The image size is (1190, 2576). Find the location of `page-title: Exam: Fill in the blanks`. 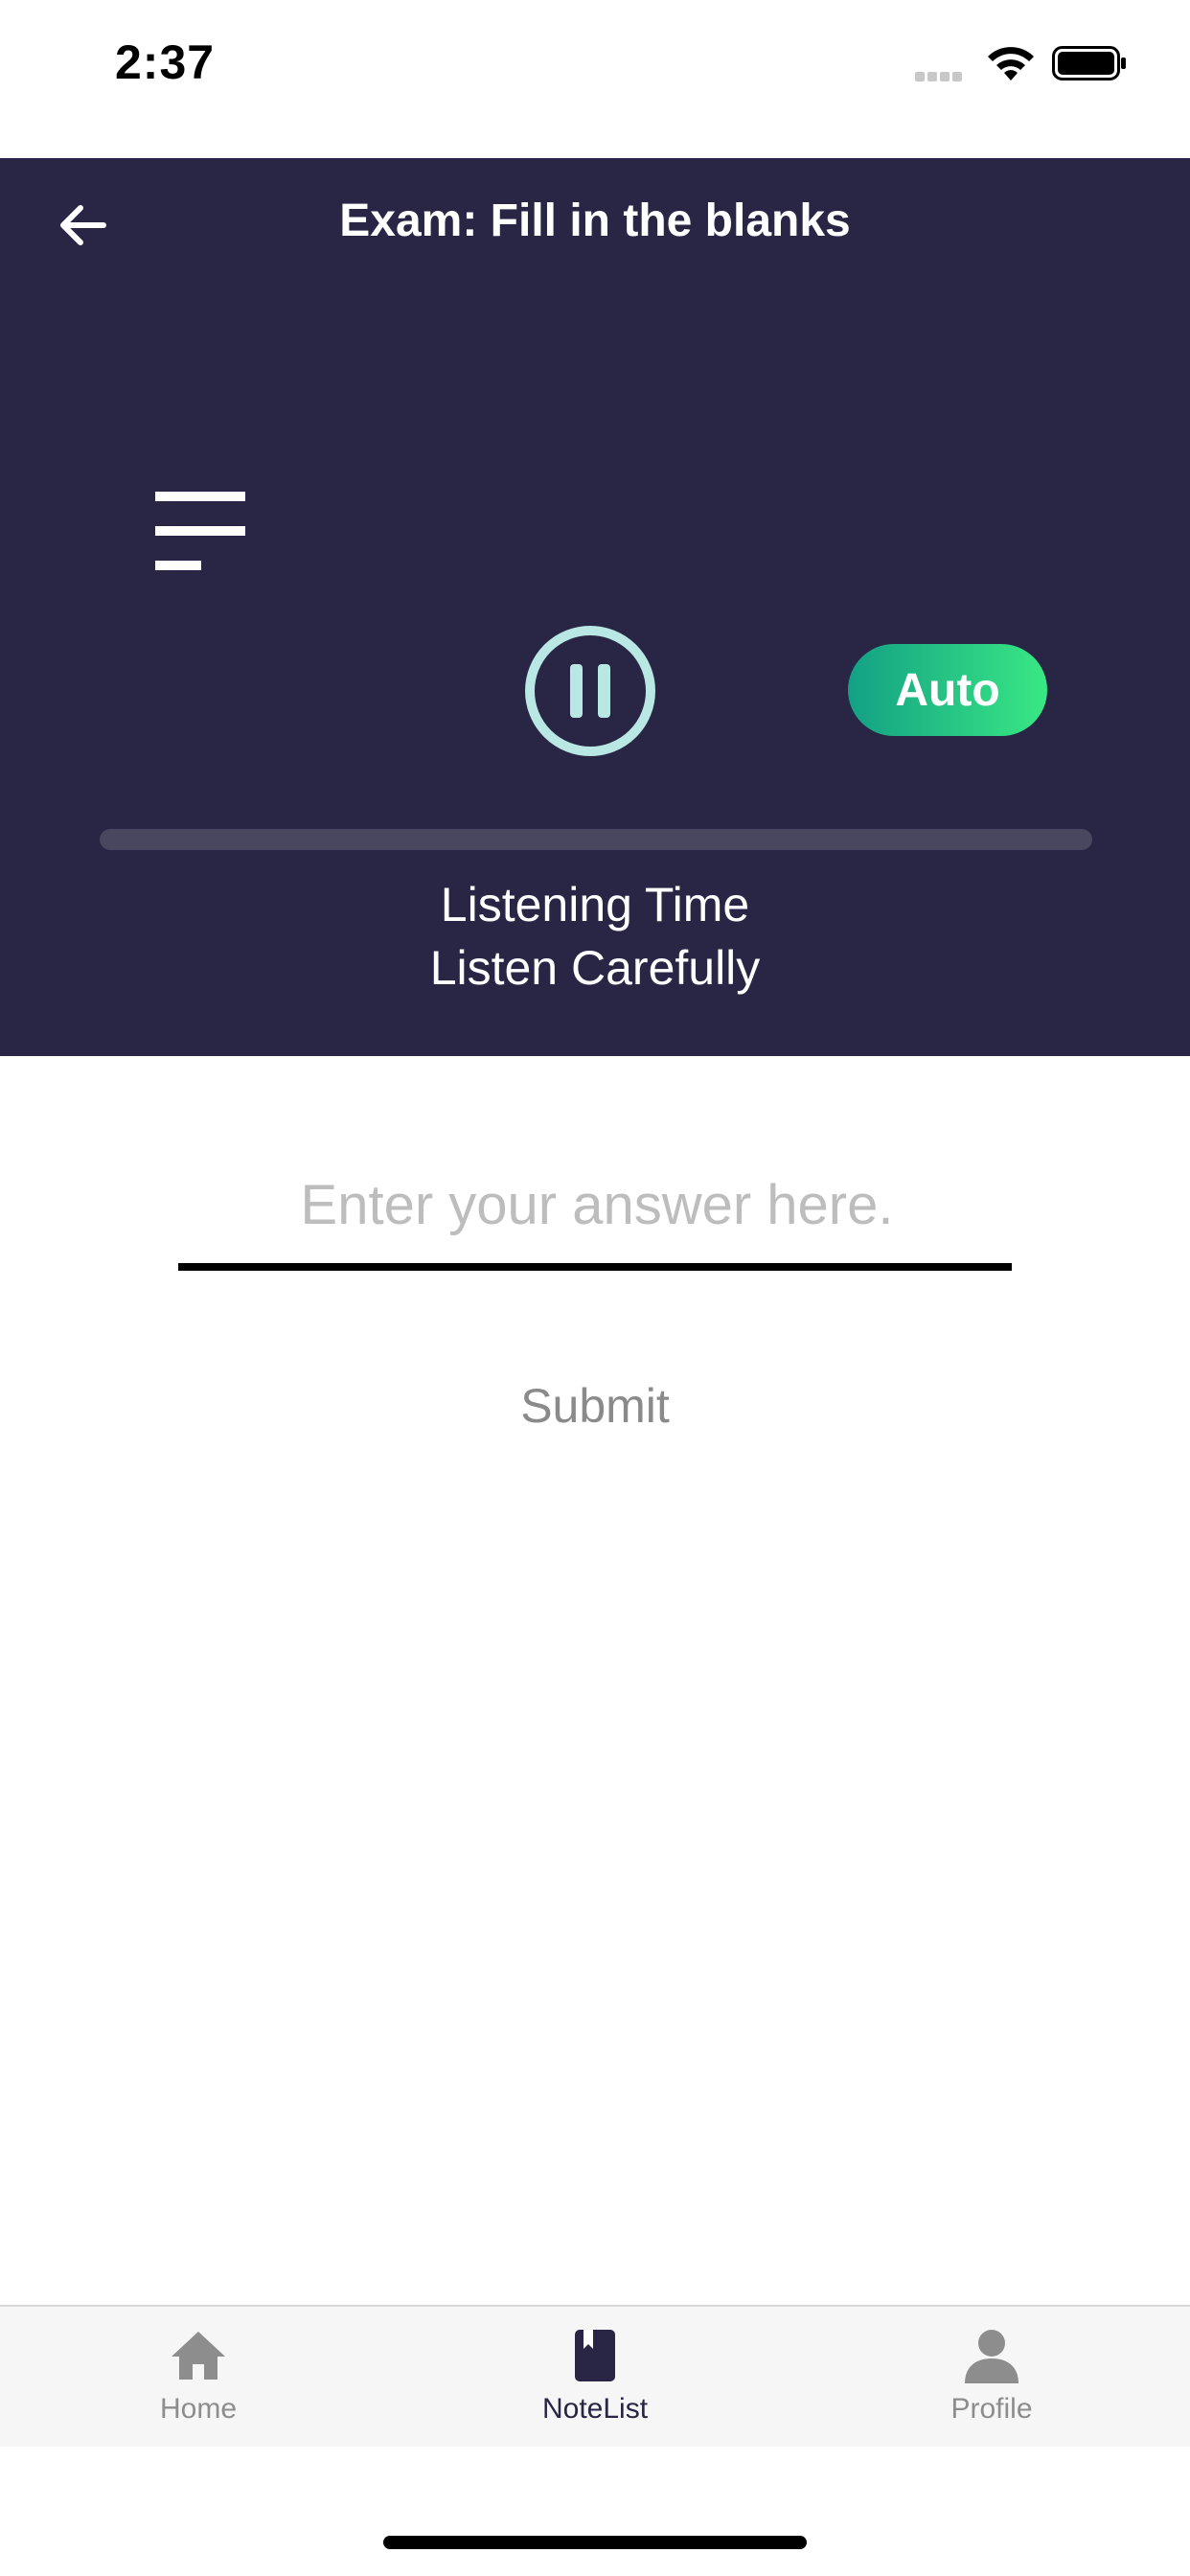

page-title: Exam: Fill in the blanks is located at coordinates (595, 221).